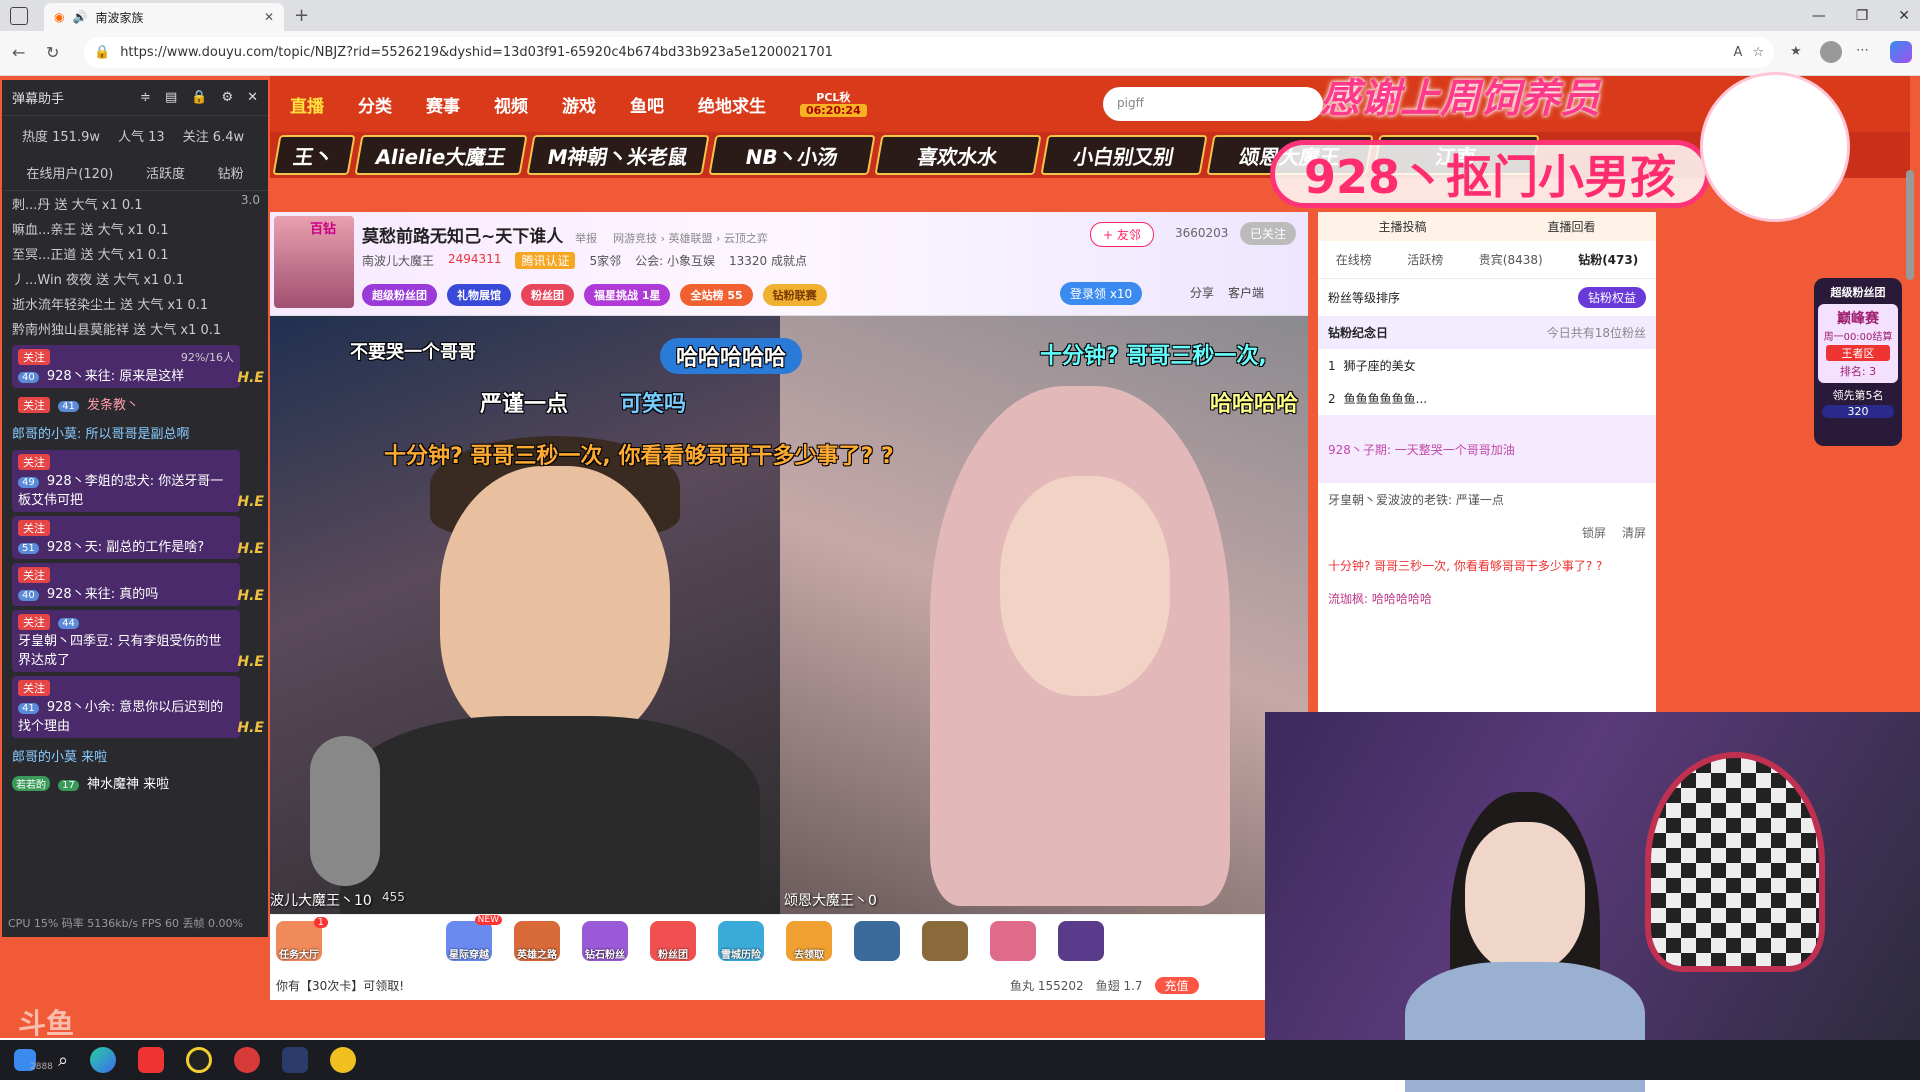  Describe the element at coordinates (1862, 50) in the screenshot. I see `more-menu-icon: ⋯` at that location.